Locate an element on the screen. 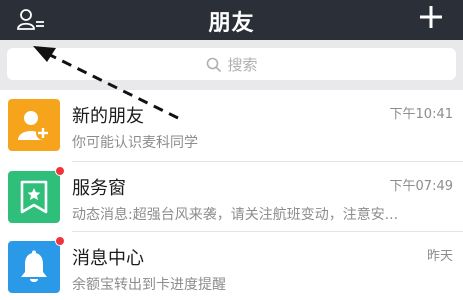 The image size is (463, 300). plus-icon is located at coordinates (431, 17).